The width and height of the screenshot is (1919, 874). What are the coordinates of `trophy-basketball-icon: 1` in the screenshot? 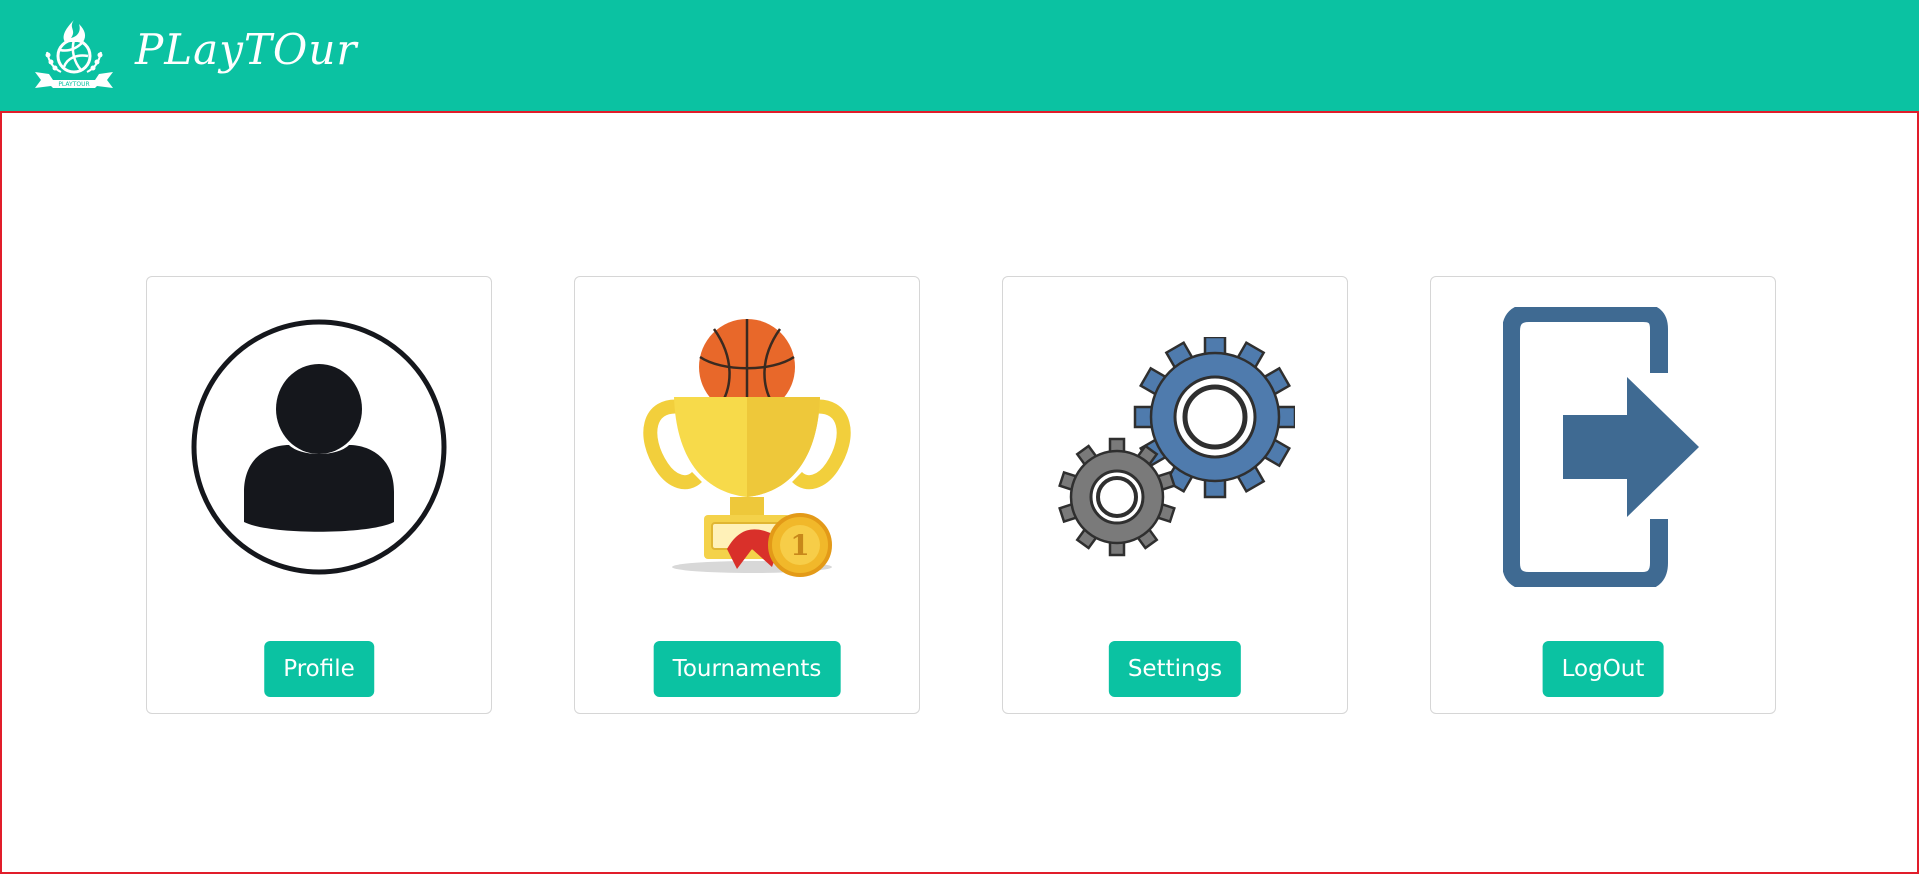 It's located at (747, 448).